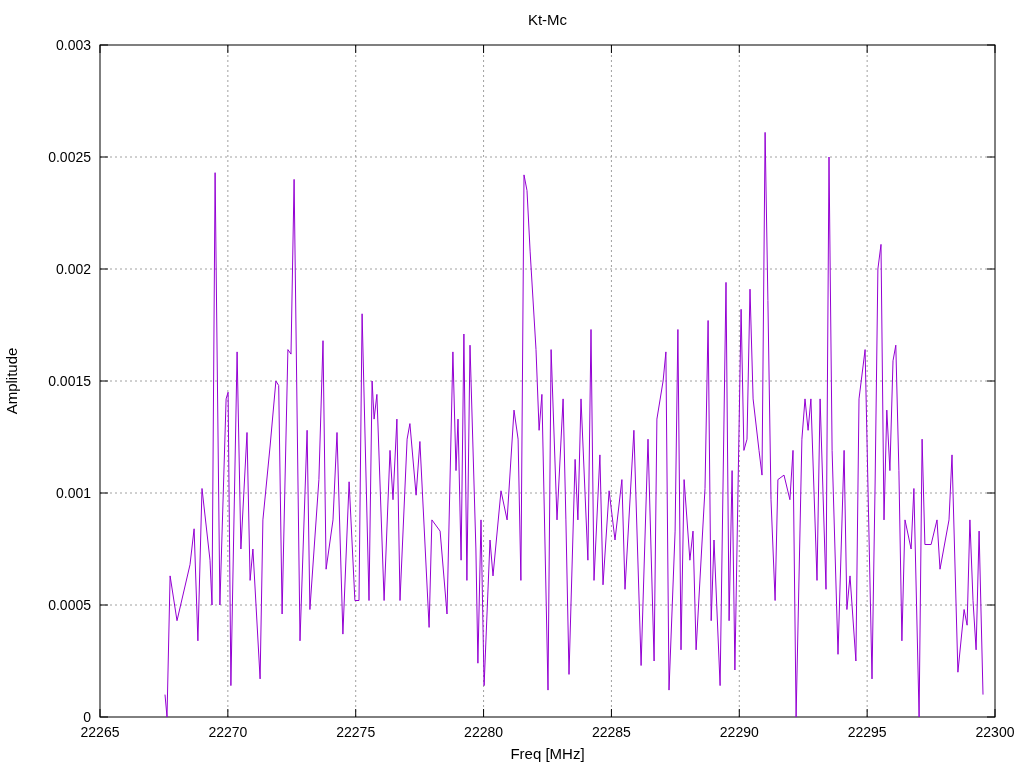  What do you see at coordinates (484, 732) in the screenshot?
I see `tick-label: 22280` at bounding box center [484, 732].